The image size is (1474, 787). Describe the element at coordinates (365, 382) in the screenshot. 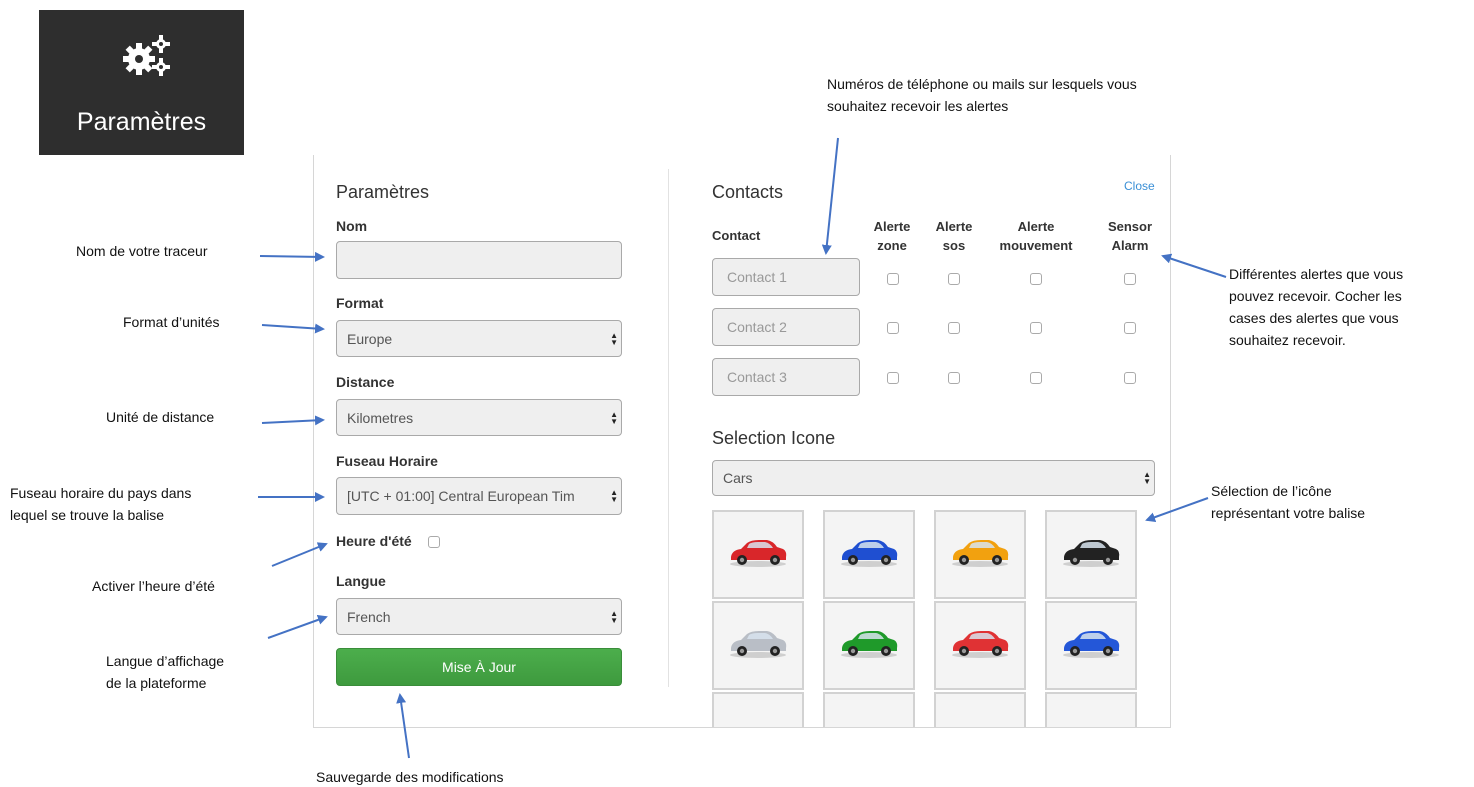

I see `distance-label: Distance` at that location.